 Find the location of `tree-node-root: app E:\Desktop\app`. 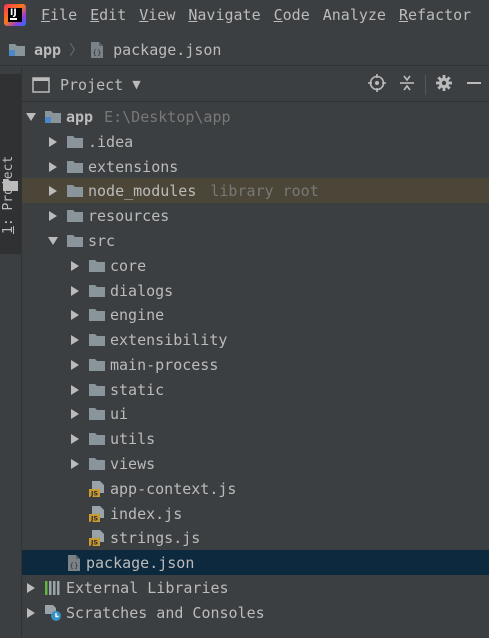

tree-node-root: app E:\Desktop\app is located at coordinates (255, 116).